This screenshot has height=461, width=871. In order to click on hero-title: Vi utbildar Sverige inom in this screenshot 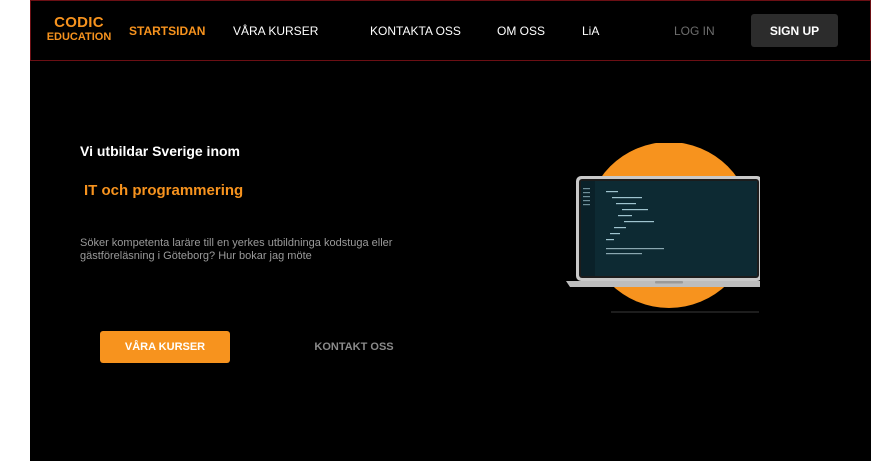, I will do `click(160, 151)`.